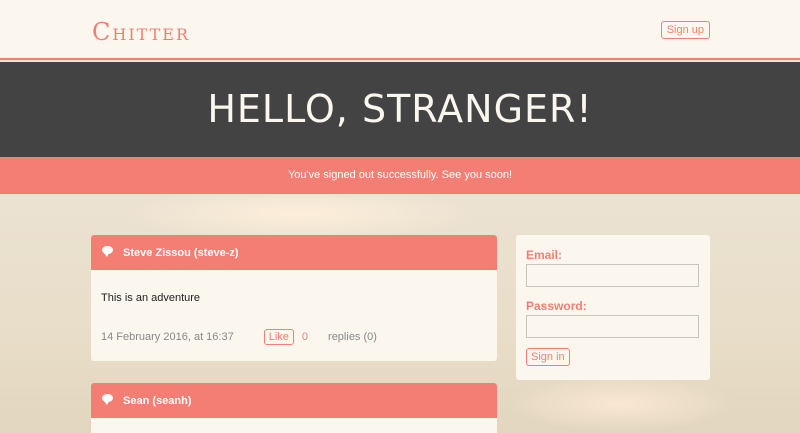 This screenshot has height=433, width=800. What do you see at coordinates (352, 337) in the screenshot?
I see `replies-link: replies (0)` at bounding box center [352, 337].